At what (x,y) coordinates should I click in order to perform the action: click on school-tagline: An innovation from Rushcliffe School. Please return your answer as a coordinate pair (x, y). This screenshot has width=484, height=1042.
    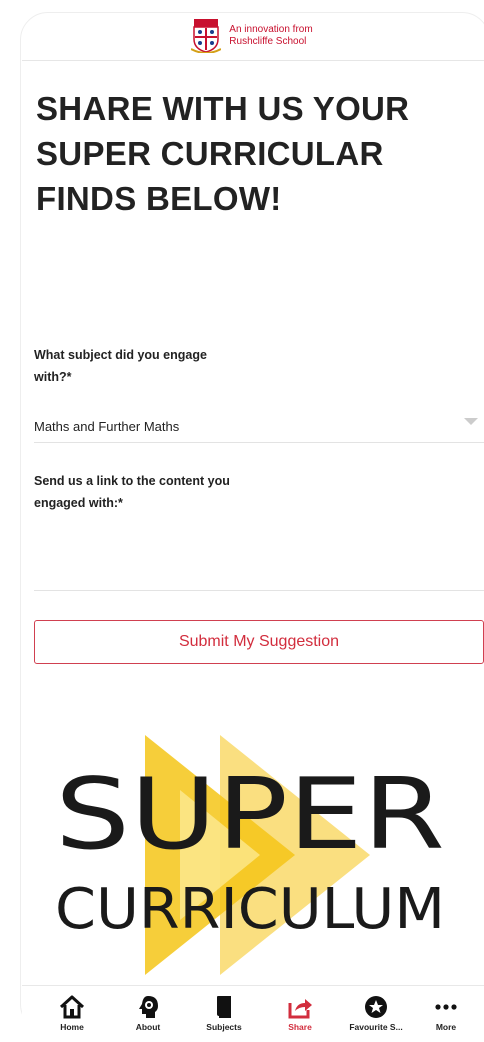
    Looking at the image, I should click on (270, 36).